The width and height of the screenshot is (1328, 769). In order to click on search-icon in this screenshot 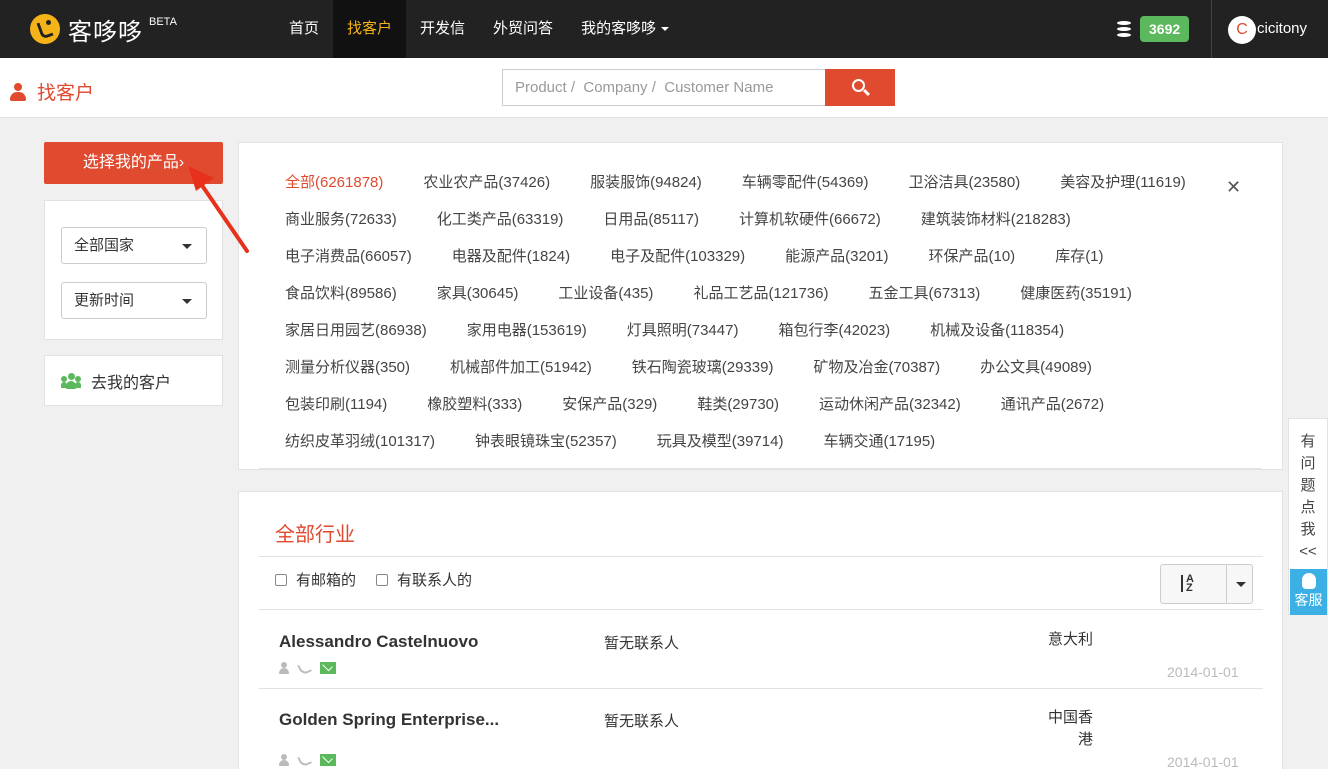, I will do `click(858, 85)`.